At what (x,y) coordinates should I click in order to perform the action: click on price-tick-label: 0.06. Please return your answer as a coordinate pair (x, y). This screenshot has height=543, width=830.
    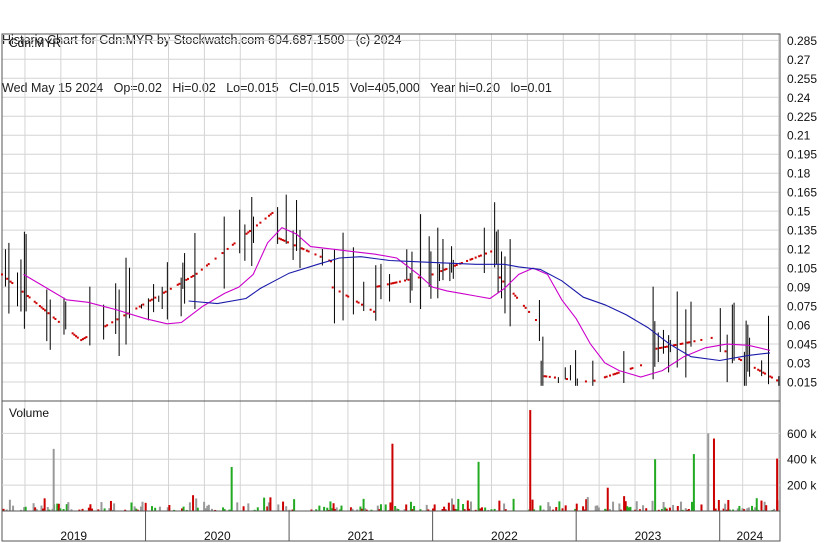
    Looking at the image, I should click on (799, 326).